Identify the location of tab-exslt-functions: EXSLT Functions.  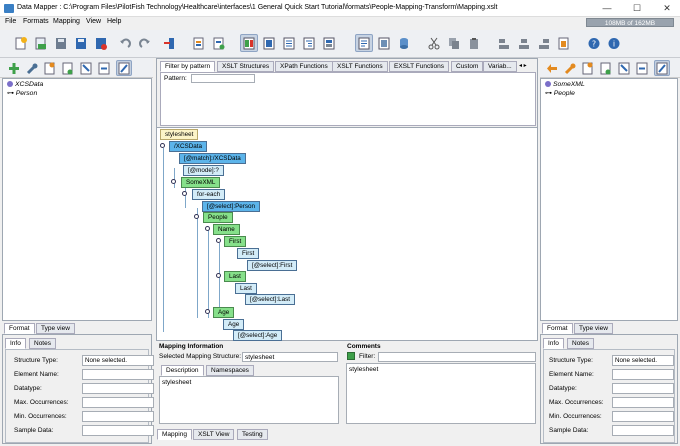
(419, 66).